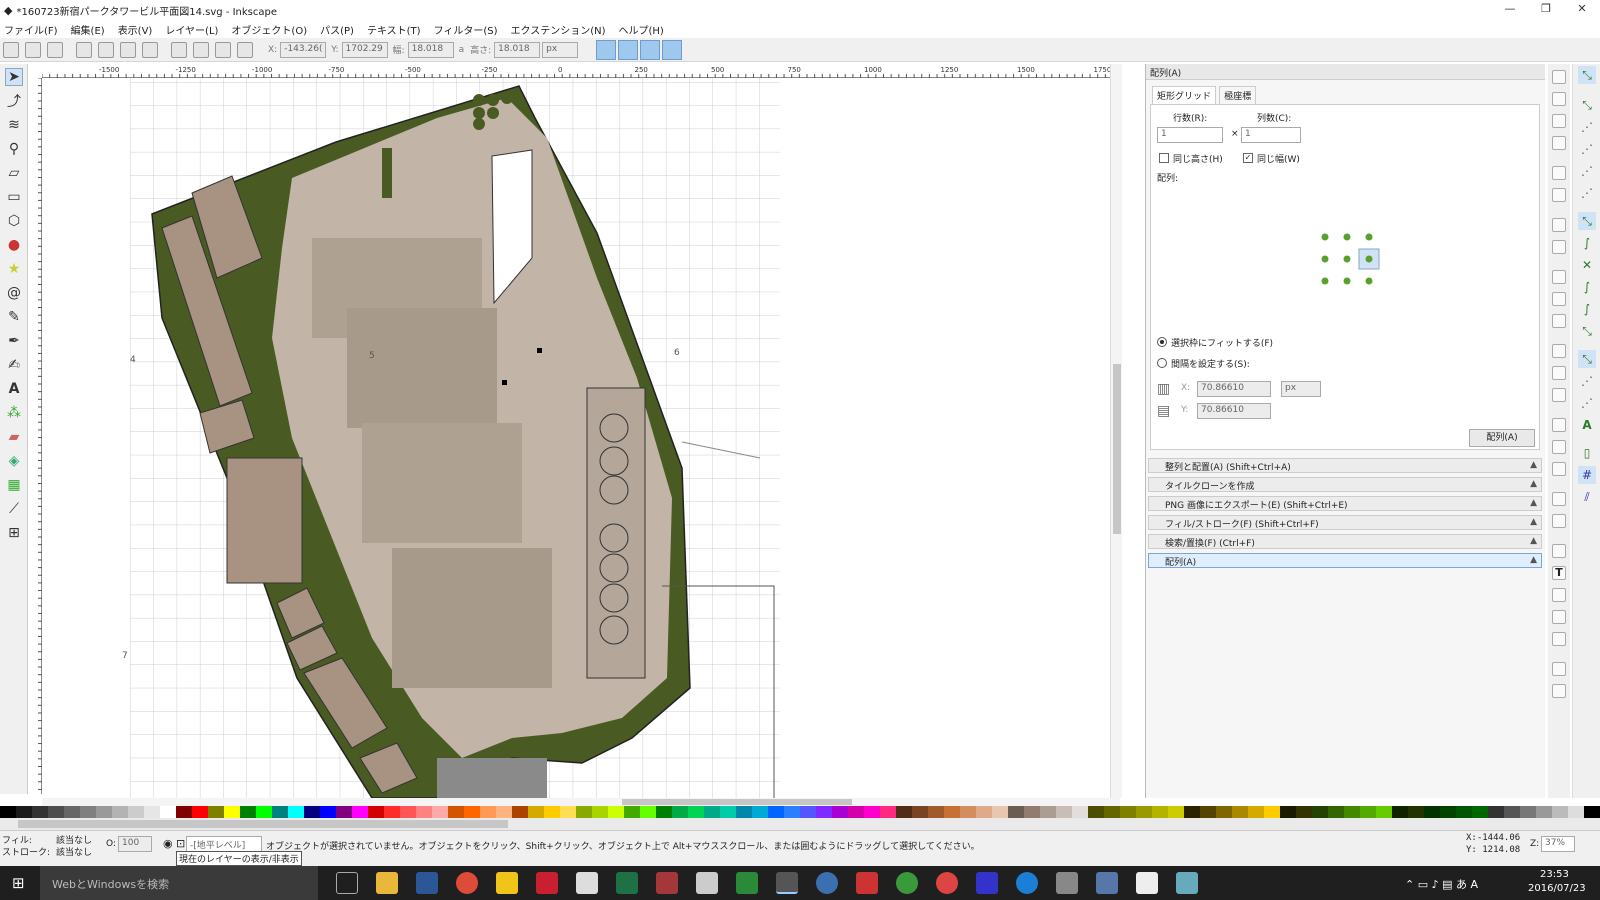 Image resolution: width=1600 pixels, height=900 pixels. I want to click on vertical-scroll-thumb, so click(1117, 449).